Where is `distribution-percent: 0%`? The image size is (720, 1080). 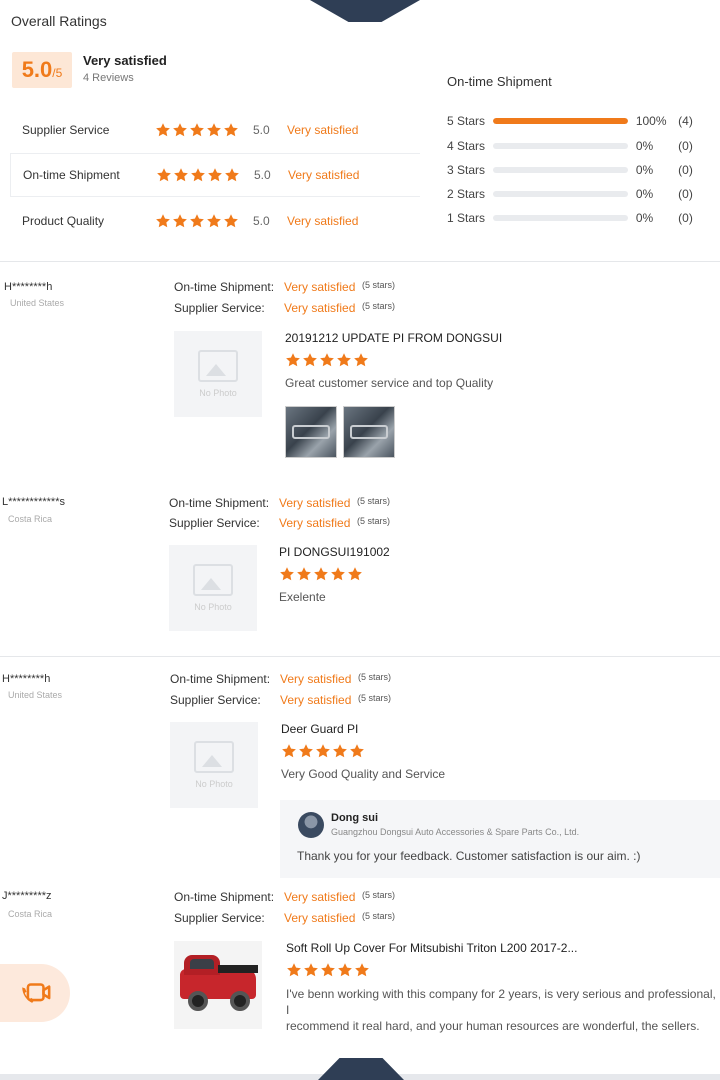 distribution-percent: 0% is located at coordinates (644, 194).